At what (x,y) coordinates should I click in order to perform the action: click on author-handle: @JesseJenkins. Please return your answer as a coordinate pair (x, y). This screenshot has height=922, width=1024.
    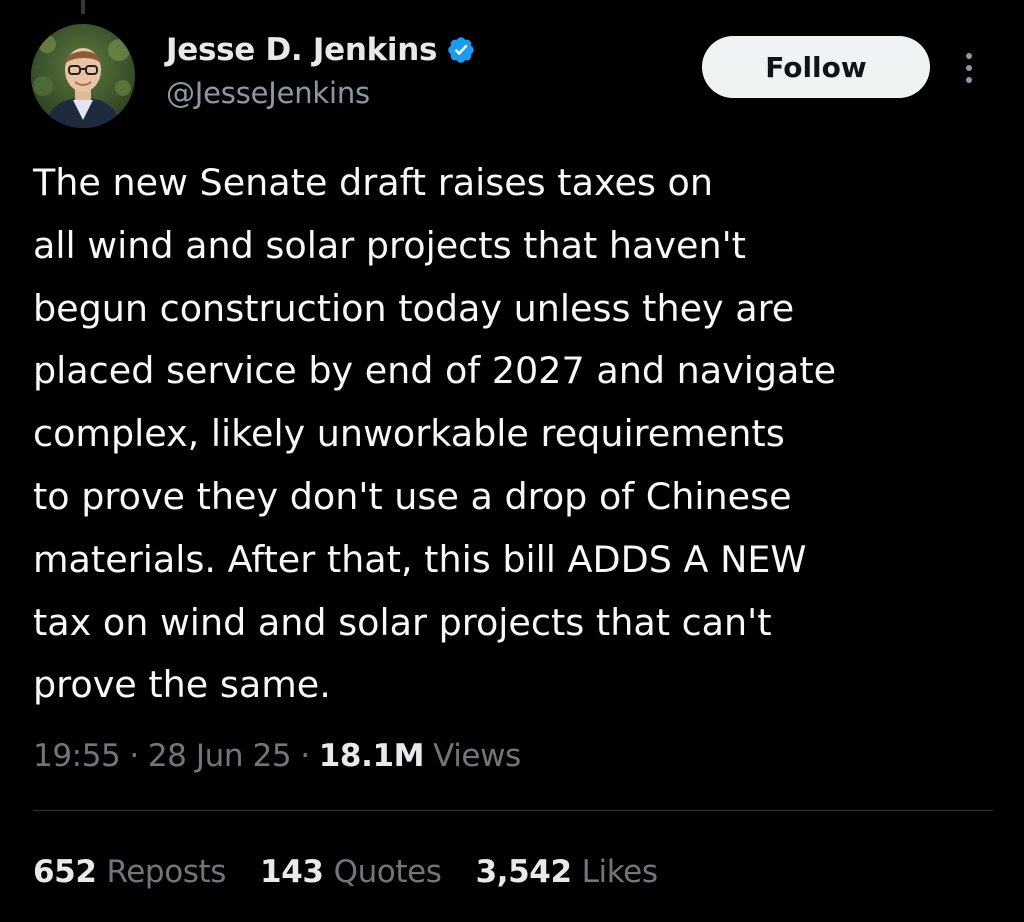
    Looking at the image, I should click on (268, 93).